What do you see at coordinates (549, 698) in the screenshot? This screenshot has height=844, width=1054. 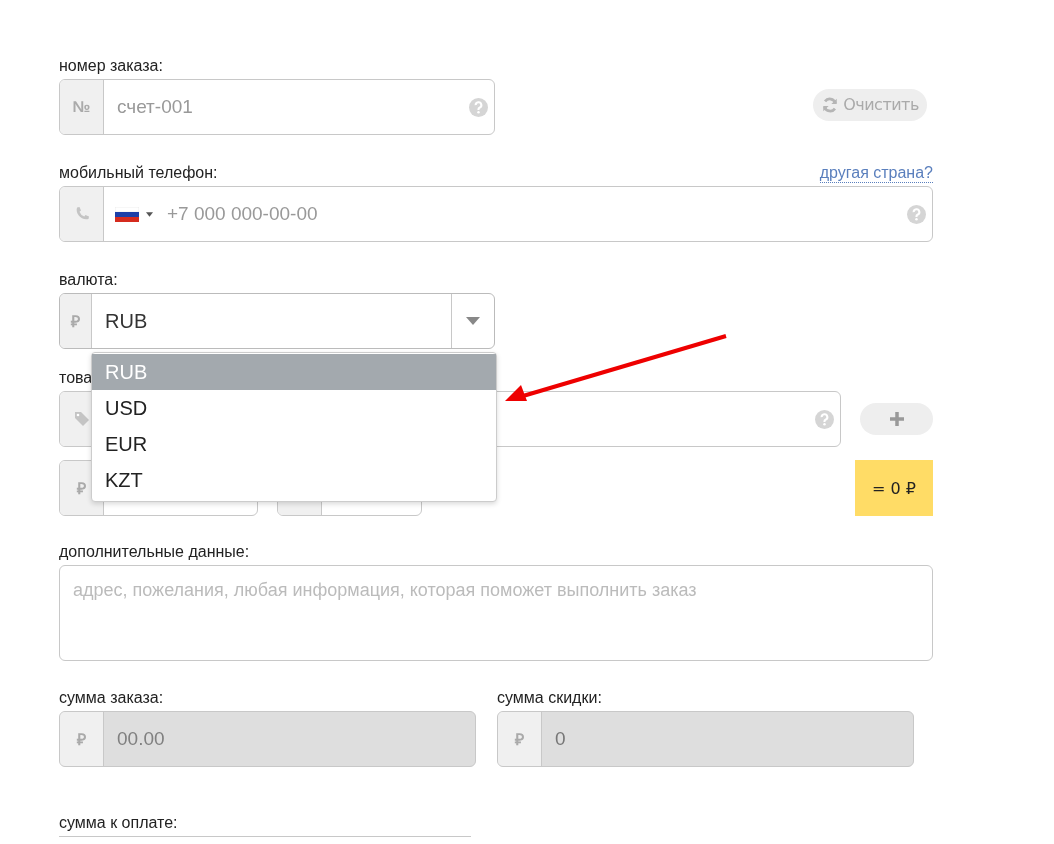 I see `field-label: сумма скидки:` at bounding box center [549, 698].